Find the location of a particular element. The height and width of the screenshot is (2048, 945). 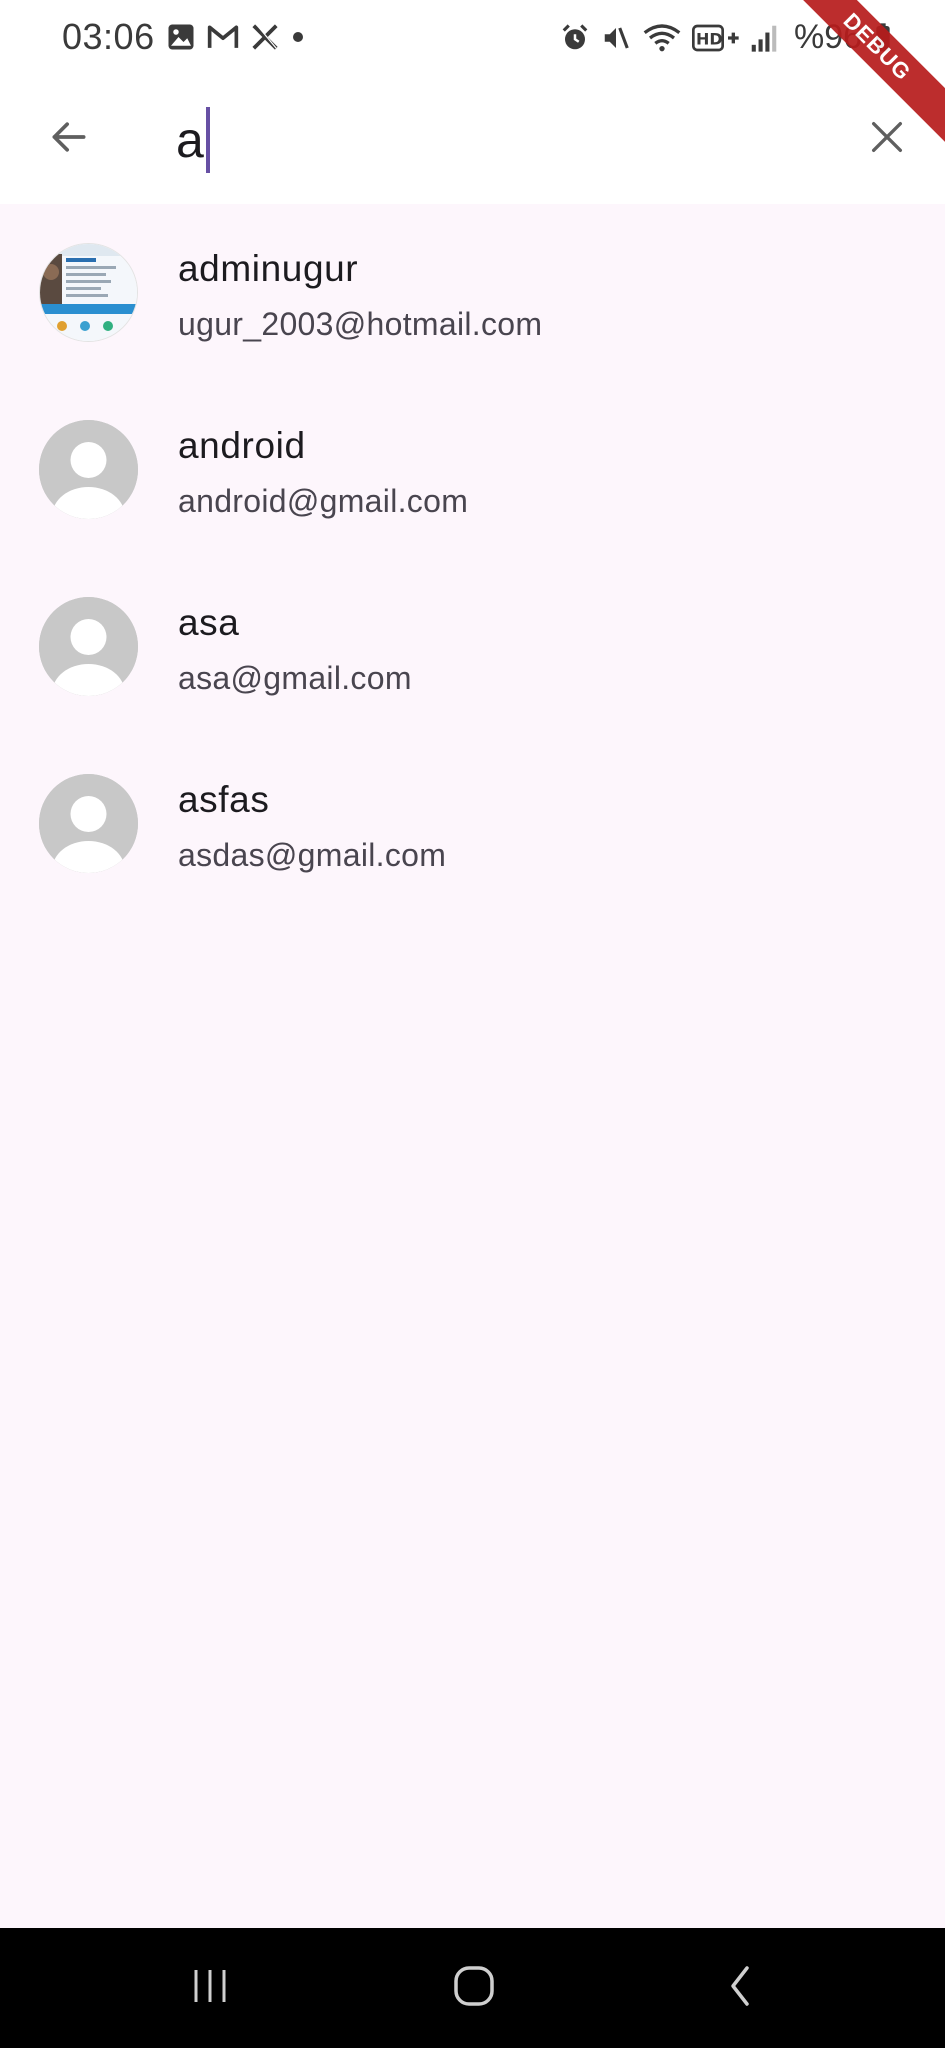

list-item: asa asa@gmail.com is located at coordinates (472, 646).